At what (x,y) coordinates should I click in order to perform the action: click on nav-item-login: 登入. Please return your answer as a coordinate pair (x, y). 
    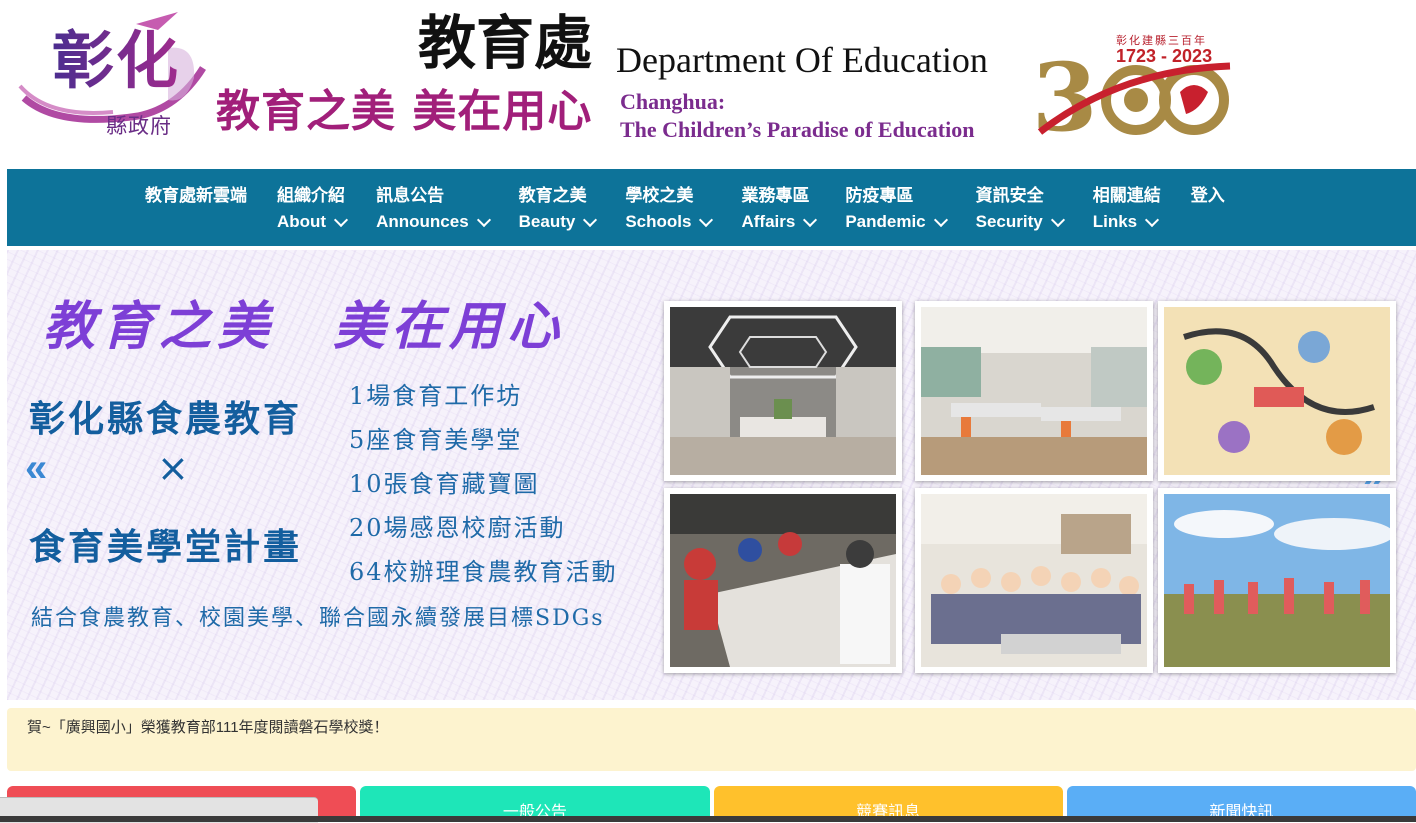
    Looking at the image, I should click on (1223, 209).